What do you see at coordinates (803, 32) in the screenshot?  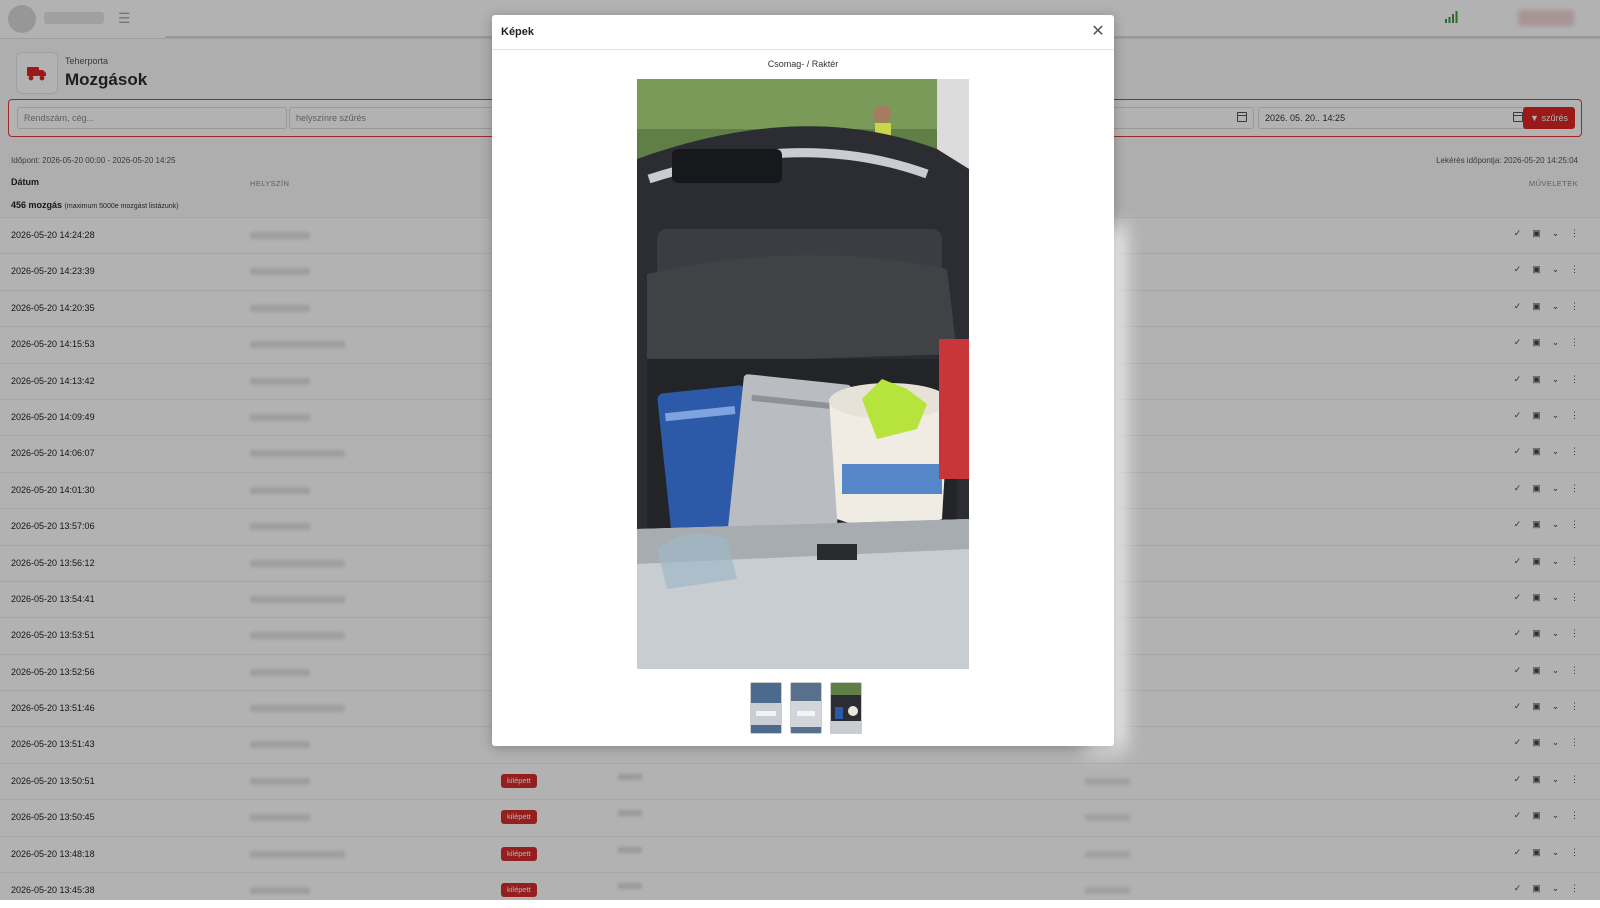 I see `modal-header: Képek ✕` at bounding box center [803, 32].